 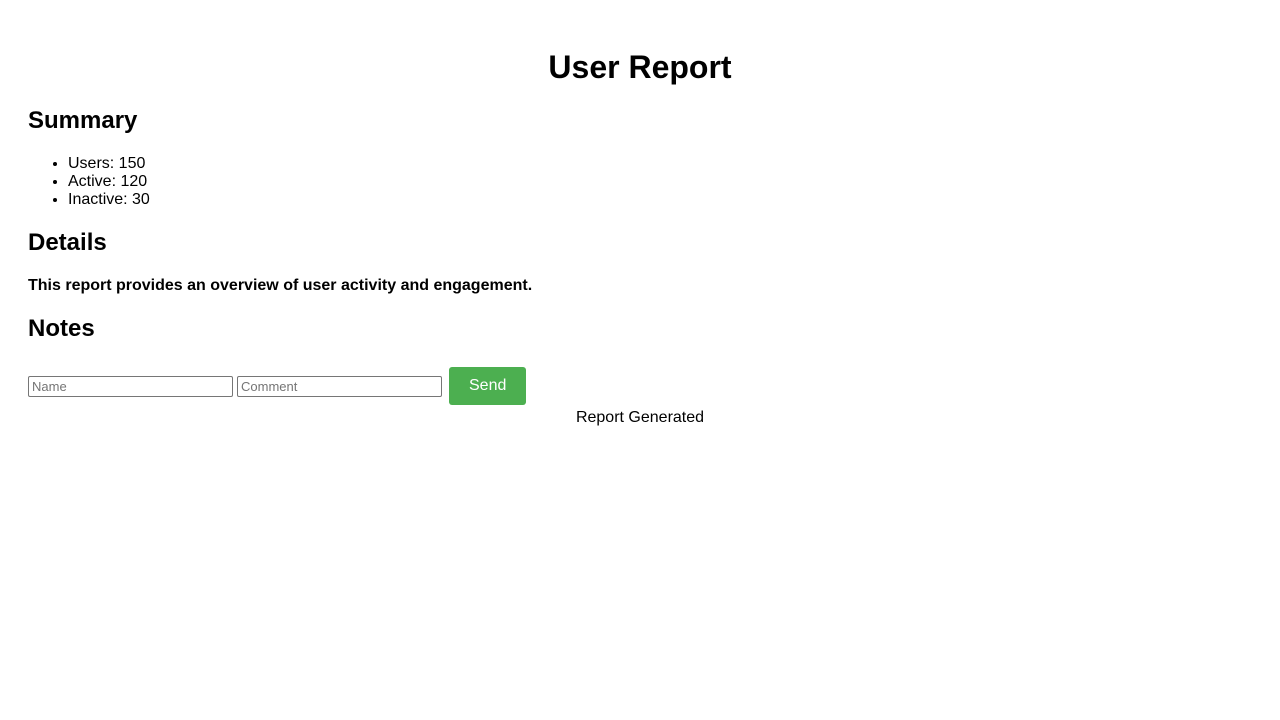 What do you see at coordinates (61, 328) in the screenshot?
I see `notes-heading: Notes` at bounding box center [61, 328].